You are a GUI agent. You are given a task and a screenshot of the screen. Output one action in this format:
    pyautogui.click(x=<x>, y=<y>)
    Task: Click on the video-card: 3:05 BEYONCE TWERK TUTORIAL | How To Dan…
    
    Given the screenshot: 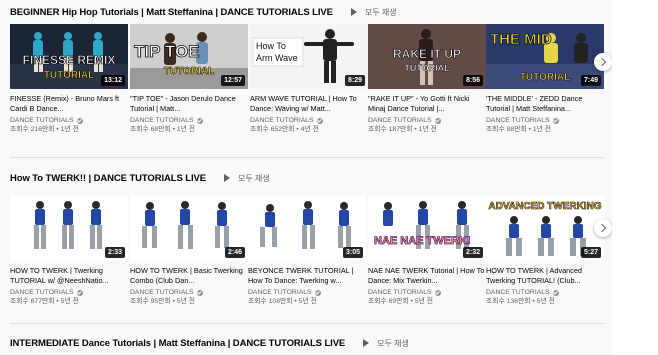 What is the action you would take?
    pyautogui.click(x=307, y=251)
    